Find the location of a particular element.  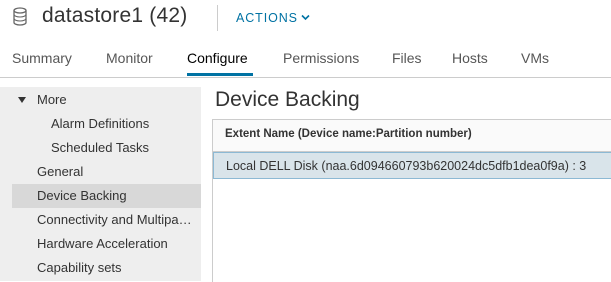

header-divider is located at coordinates (217, 18).